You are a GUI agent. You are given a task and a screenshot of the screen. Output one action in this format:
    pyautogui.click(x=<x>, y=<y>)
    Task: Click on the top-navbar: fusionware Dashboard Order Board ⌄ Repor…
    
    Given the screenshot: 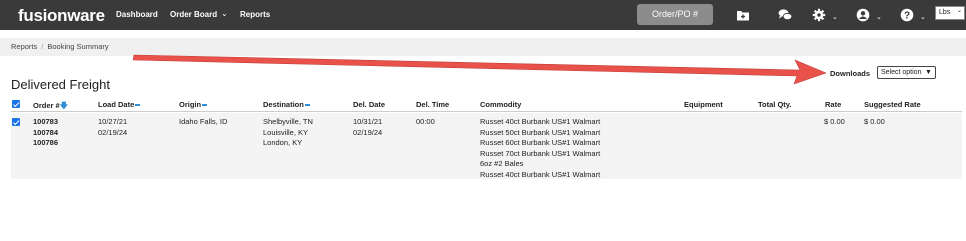 What is the action you would take?
    pyautogui.click(x=483, y=15)
    